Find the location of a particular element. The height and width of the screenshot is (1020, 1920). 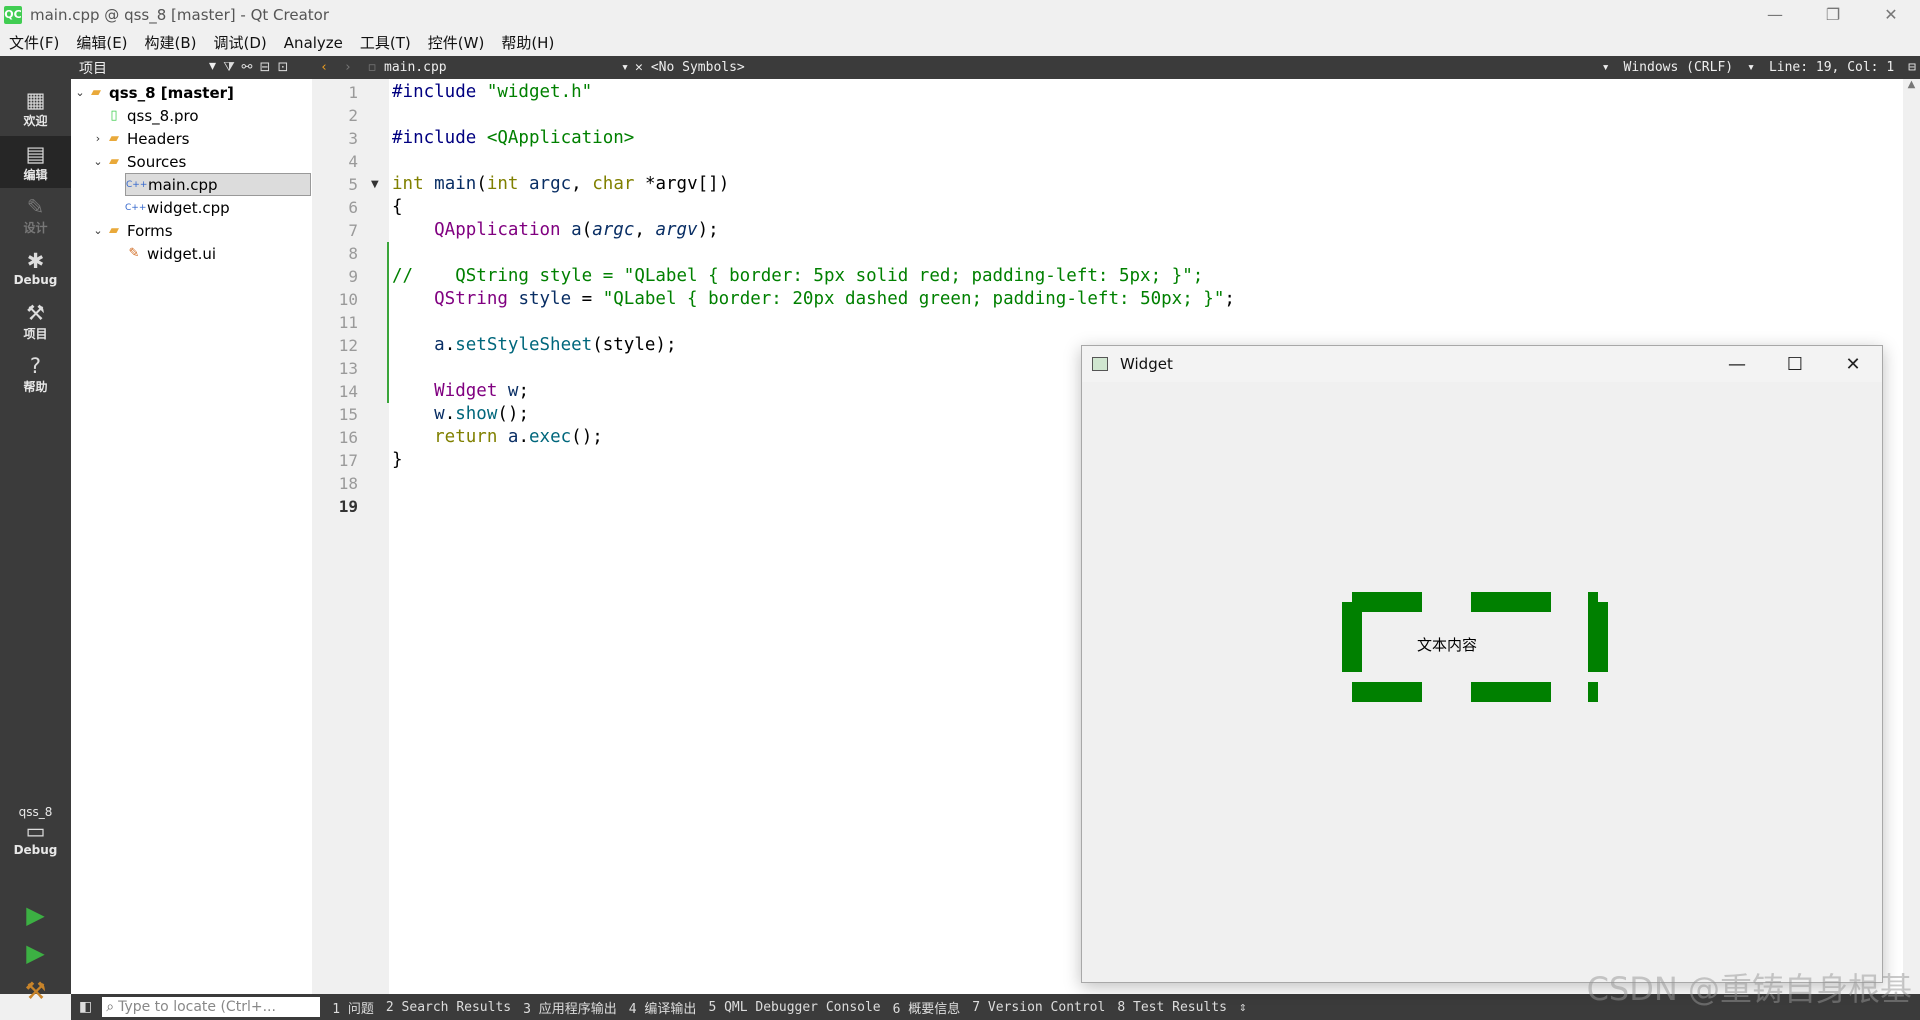

mode-debug: ✱ Debug is located at coordinates (35, 268).